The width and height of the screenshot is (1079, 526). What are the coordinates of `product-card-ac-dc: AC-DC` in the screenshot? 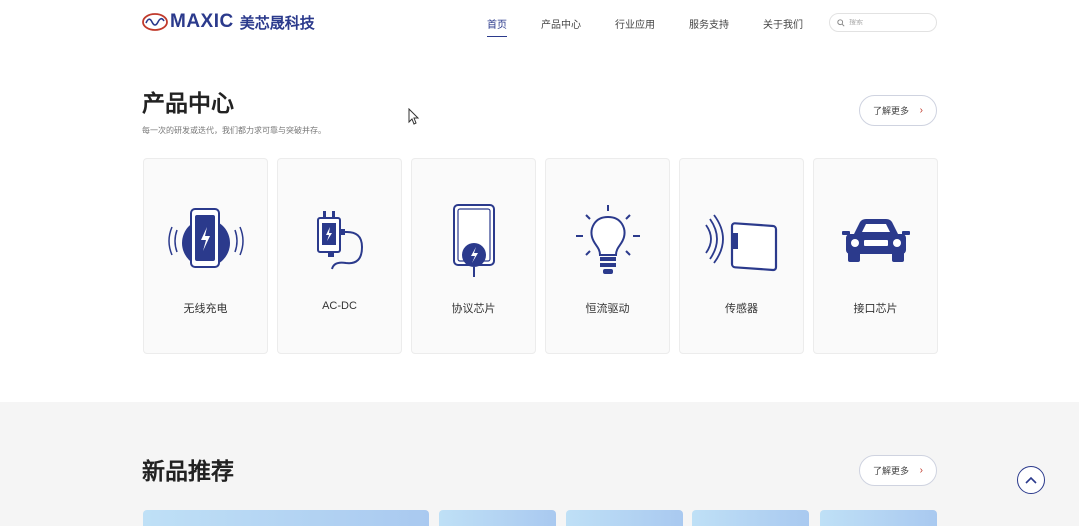 It's located at (339, 256).